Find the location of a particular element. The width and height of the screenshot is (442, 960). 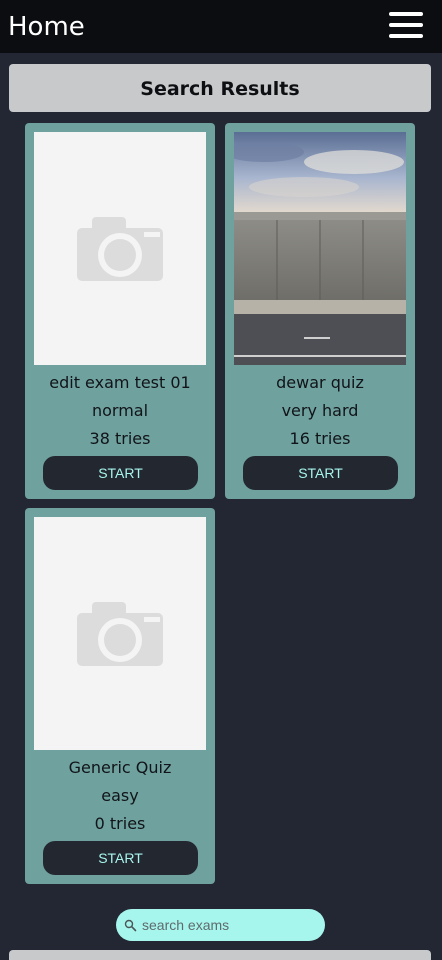

exam-tries: 16 tries is located at coordinates (320, 438).